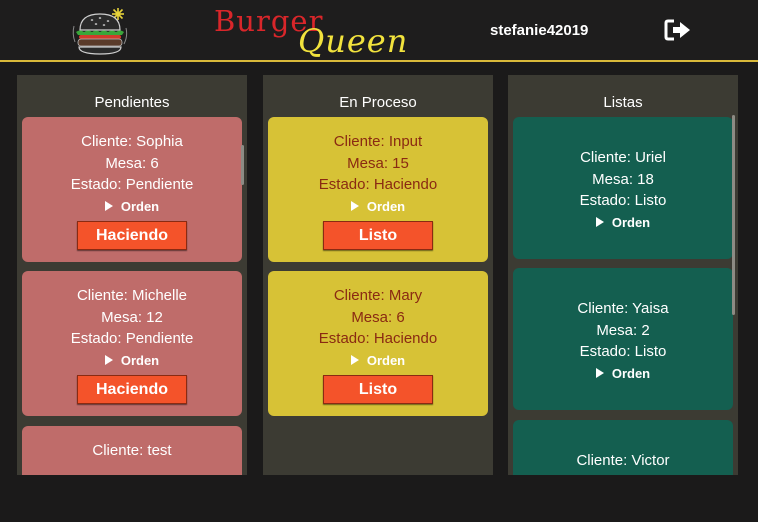 The image size is (758, 522). What do you see at coordinates (623, 102) in the screenshot?
I see `column-title: Listas` at bounding box center [623, 102].